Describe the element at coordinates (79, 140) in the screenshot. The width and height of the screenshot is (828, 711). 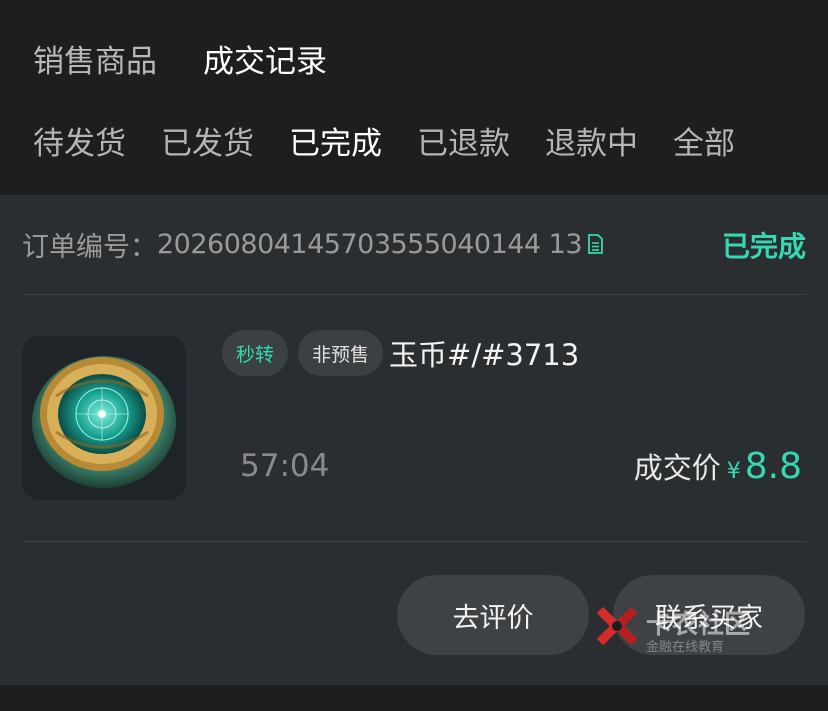
I see `tab-pending-shipment: 待发货` at that location.